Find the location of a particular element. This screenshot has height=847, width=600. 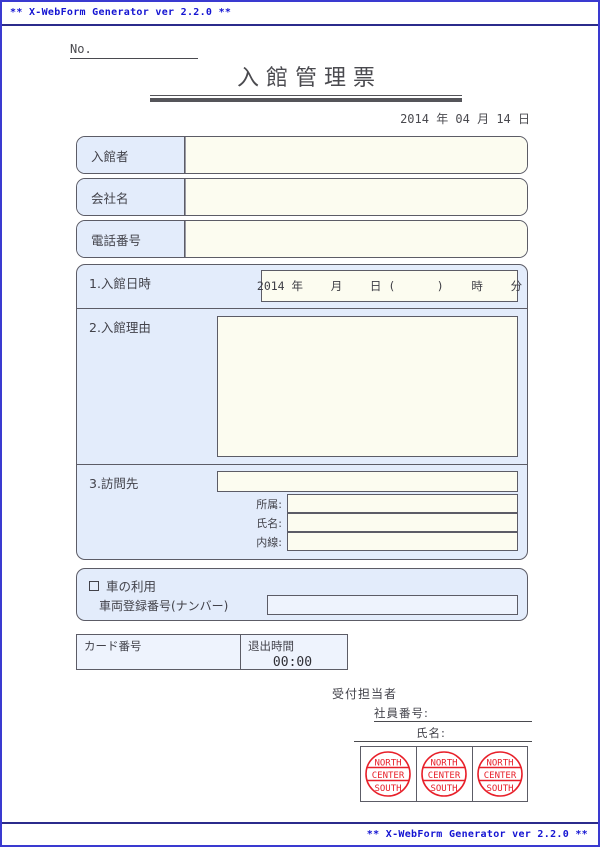

stamp-north-text-2: NORTH is located at coordinates (443, 763).